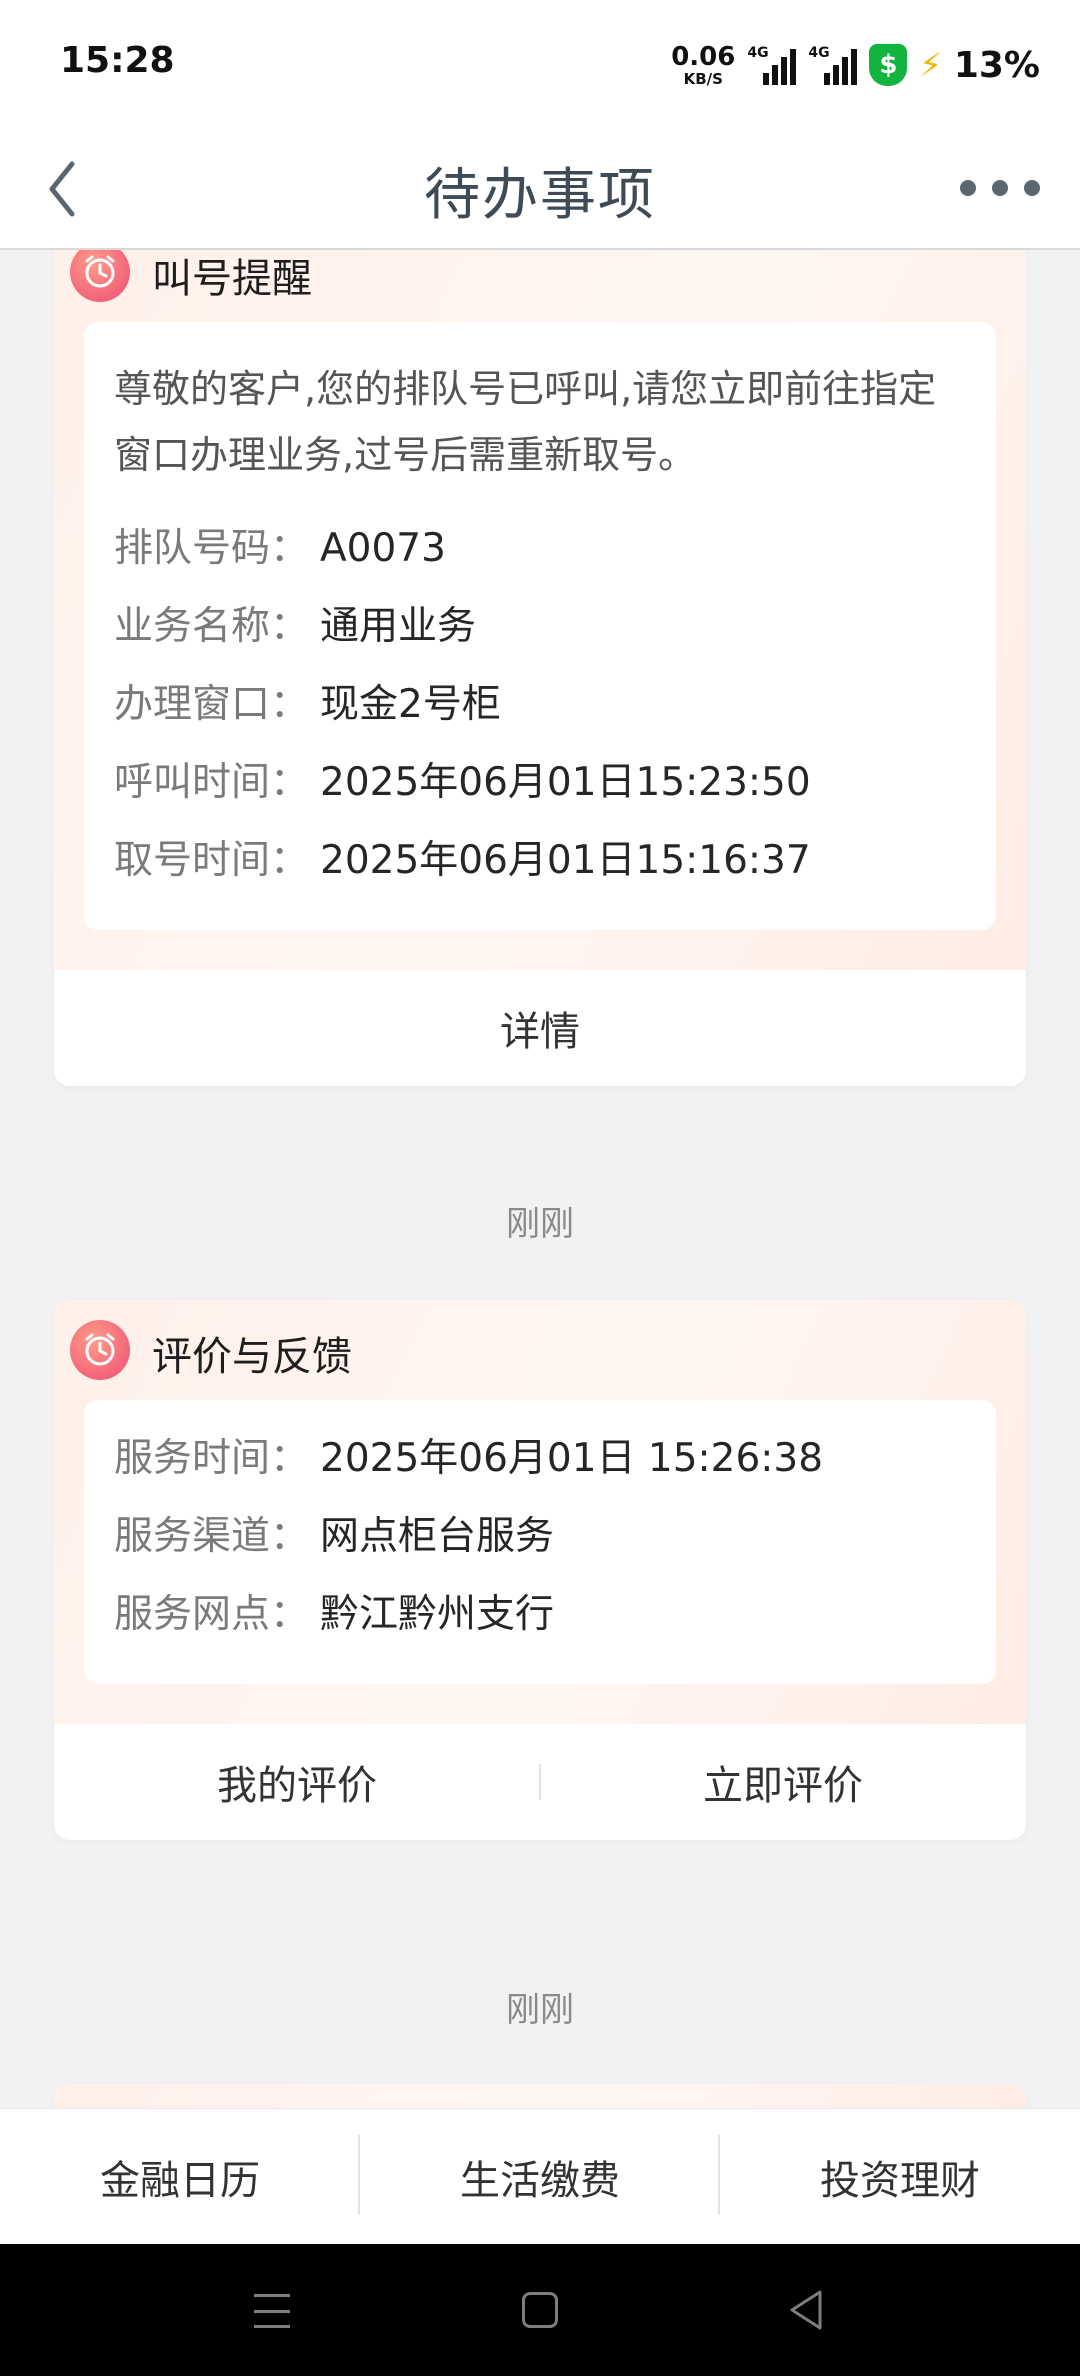 The height and width of the screenshot is (2376, 1080). What do you see at coordinates (212, 782) in the screenshot?
I see `info-label: 呼叫时间：` at bounding box center [212, 782].